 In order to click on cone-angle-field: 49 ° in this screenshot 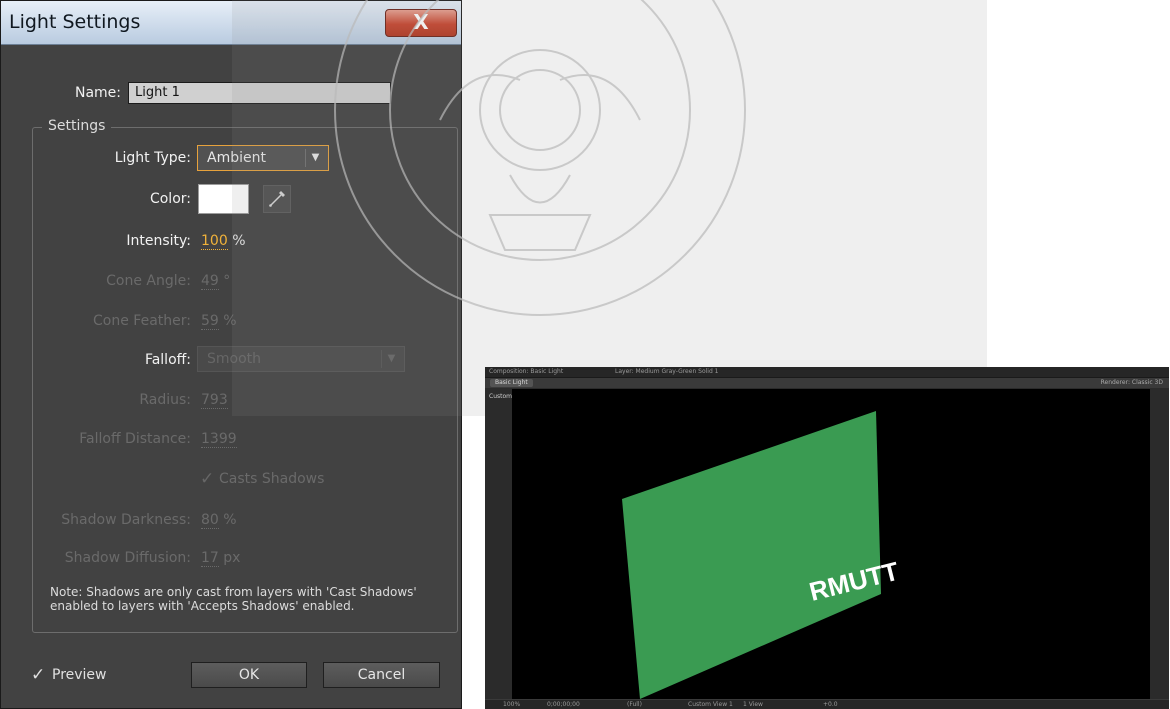, I will do `click(216, 281)`.